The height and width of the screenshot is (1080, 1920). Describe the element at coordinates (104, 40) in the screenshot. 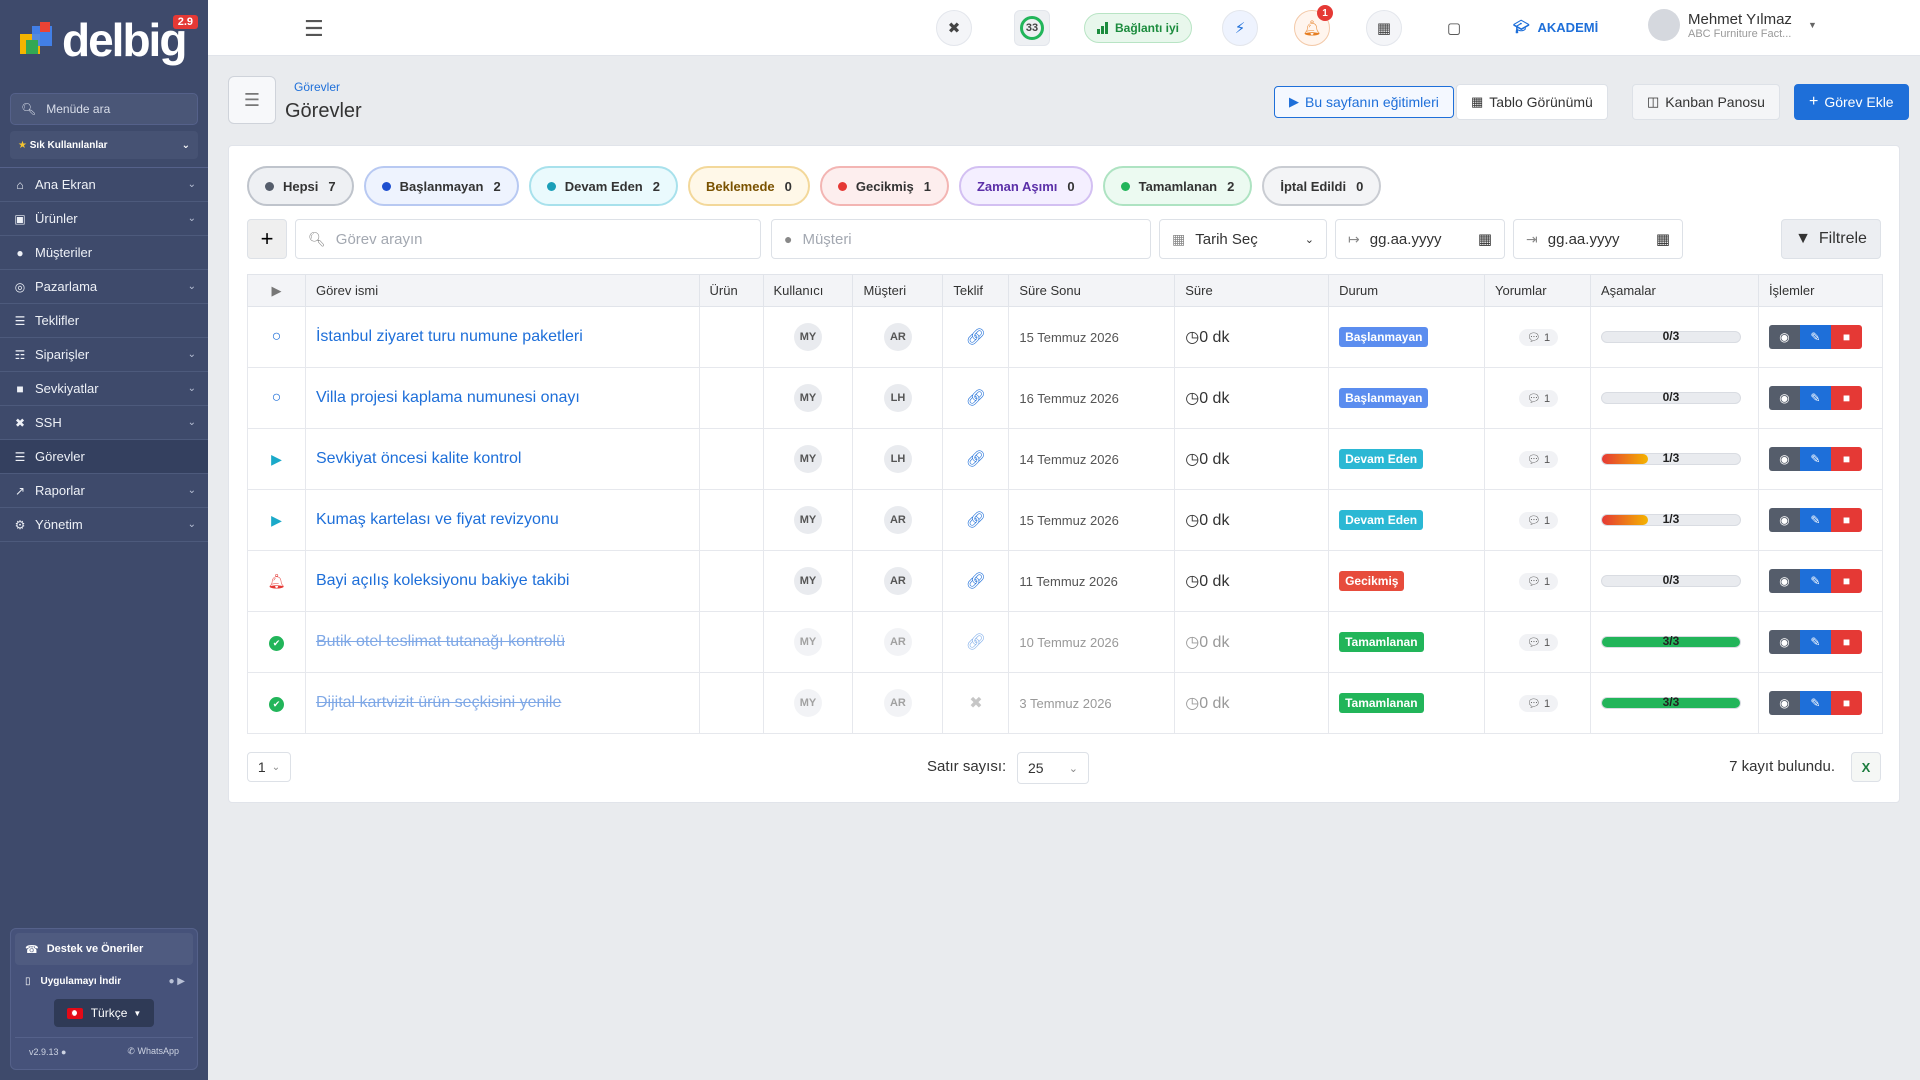

I see `logo: delbig 2.9` at that location.